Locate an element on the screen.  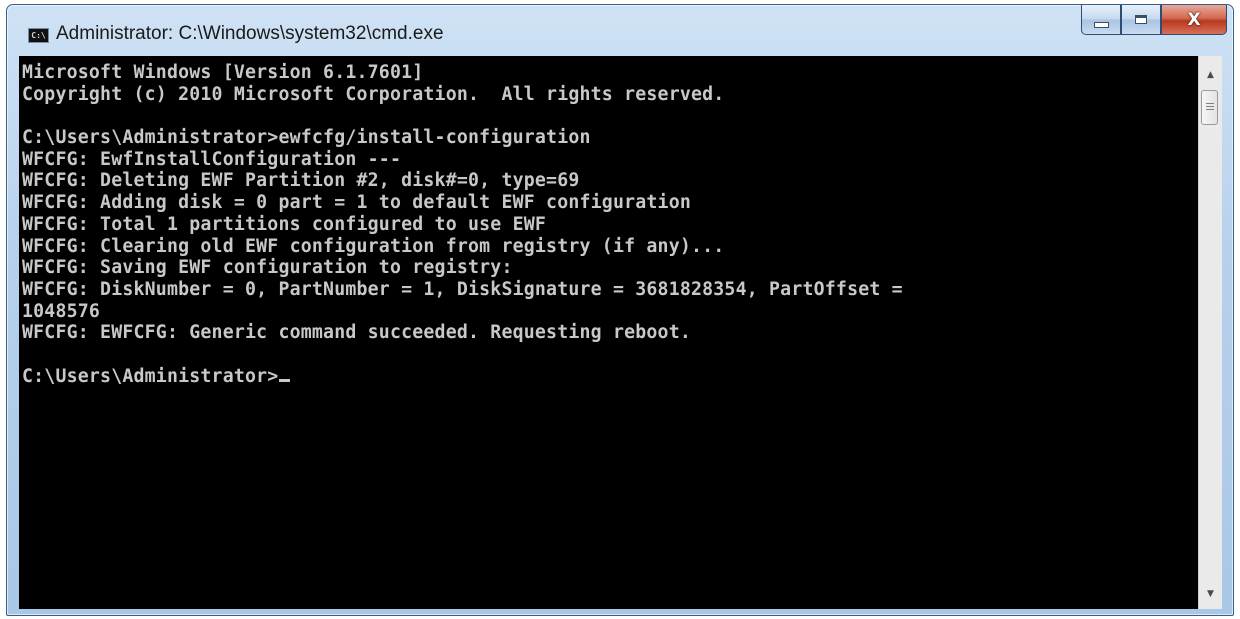
maximize-button is located at coordinates (1141, 20).